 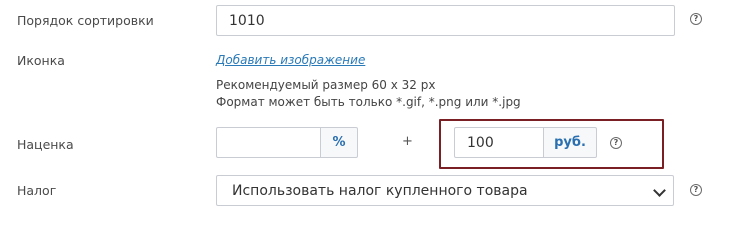 I want to click on sort-order-label: Порядок сортировки, so click(x=85, y=20).